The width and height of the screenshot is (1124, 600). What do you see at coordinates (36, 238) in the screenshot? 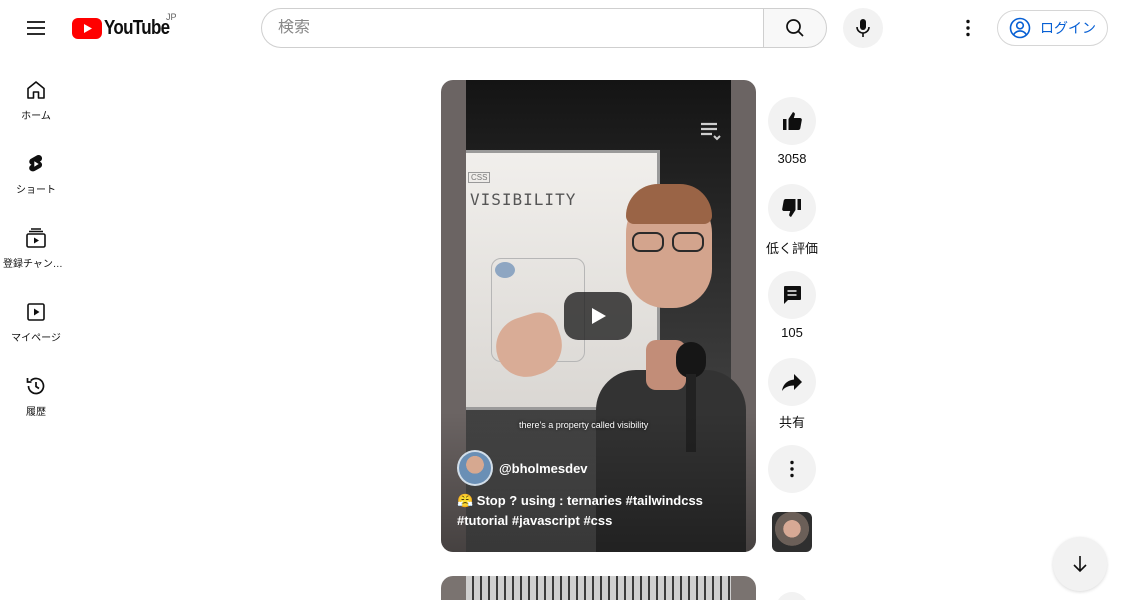
I see `subscriptions-icon` at bounding box center [36, 238].